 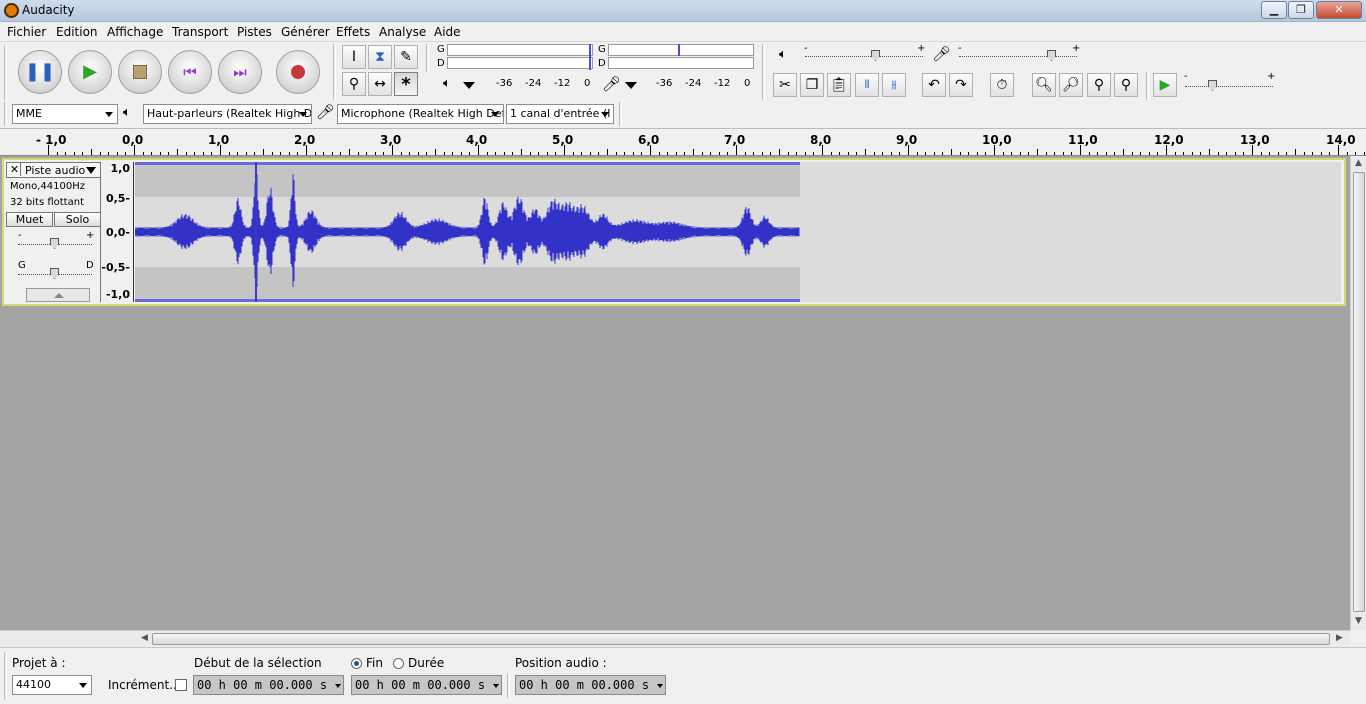 I want to click on paste-icon: 📋︎, so click(x=839, y=85).